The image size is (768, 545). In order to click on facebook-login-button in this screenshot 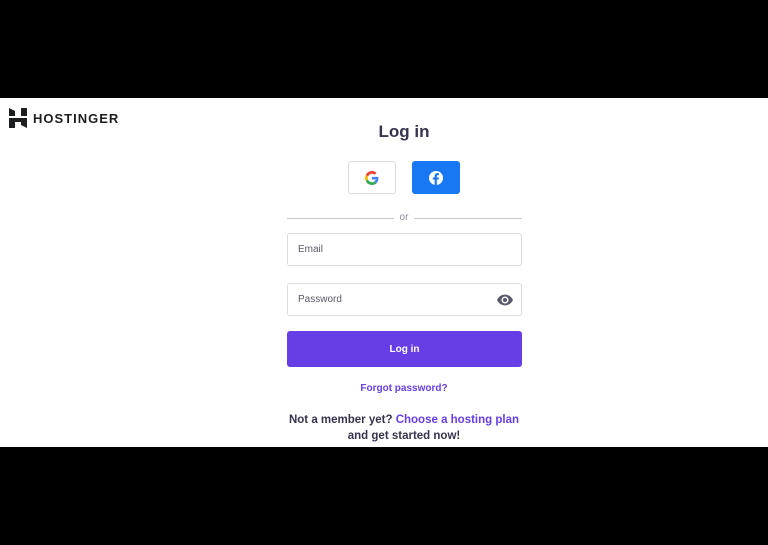, I will do `click(436, 177)`.